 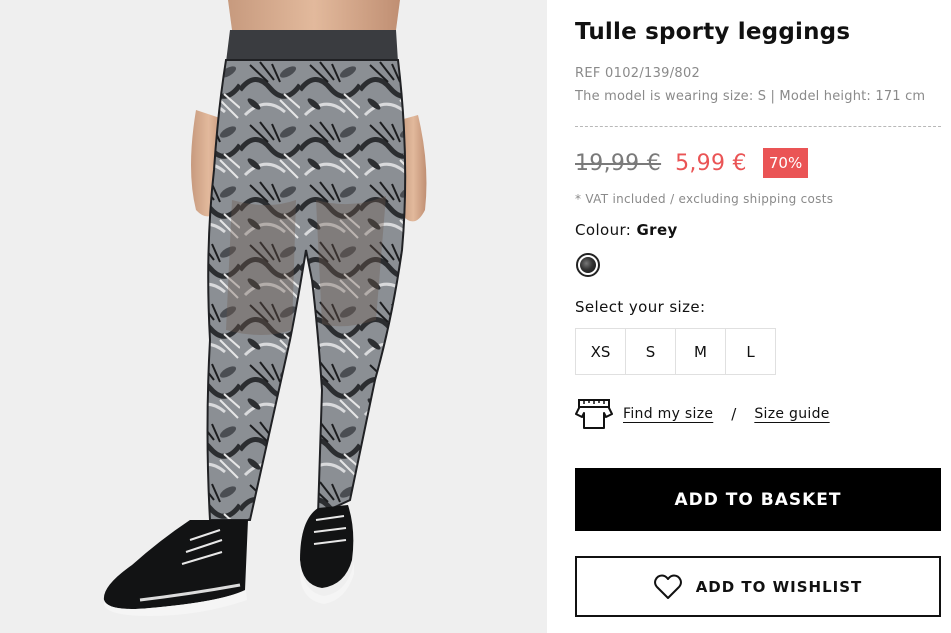 I want to click on colour-swatch-grey, so click(x=588, y=265).